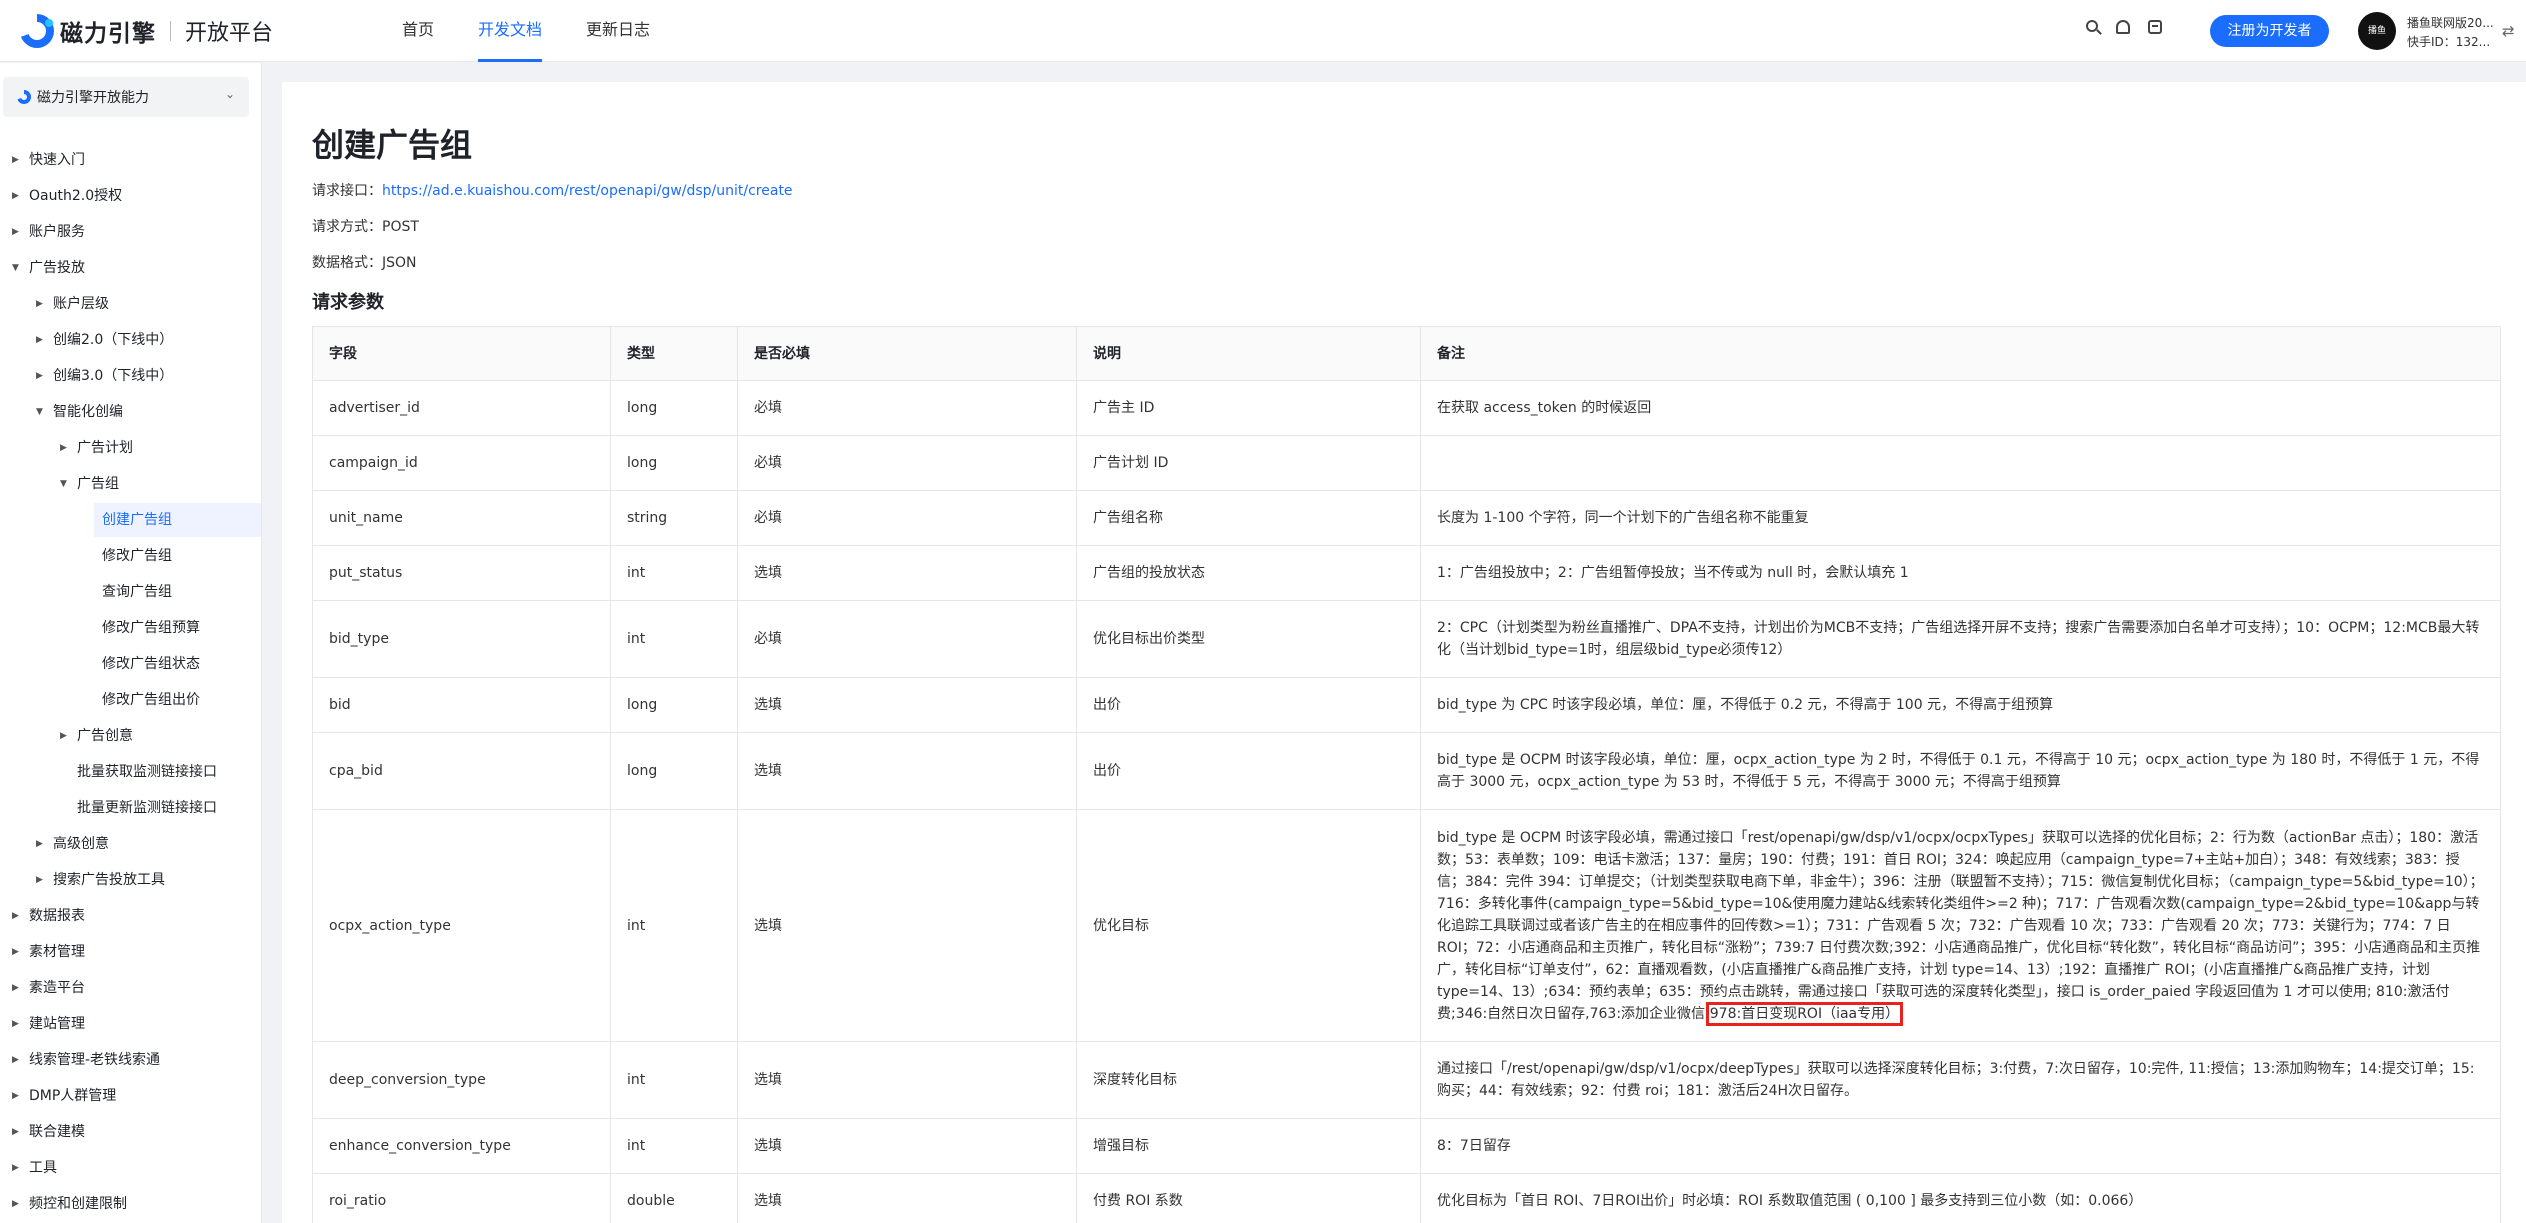  Describe the element at coordinates (510, 31) in the screenshot. I see `nav-dev-docs: 开发文档` at that location.